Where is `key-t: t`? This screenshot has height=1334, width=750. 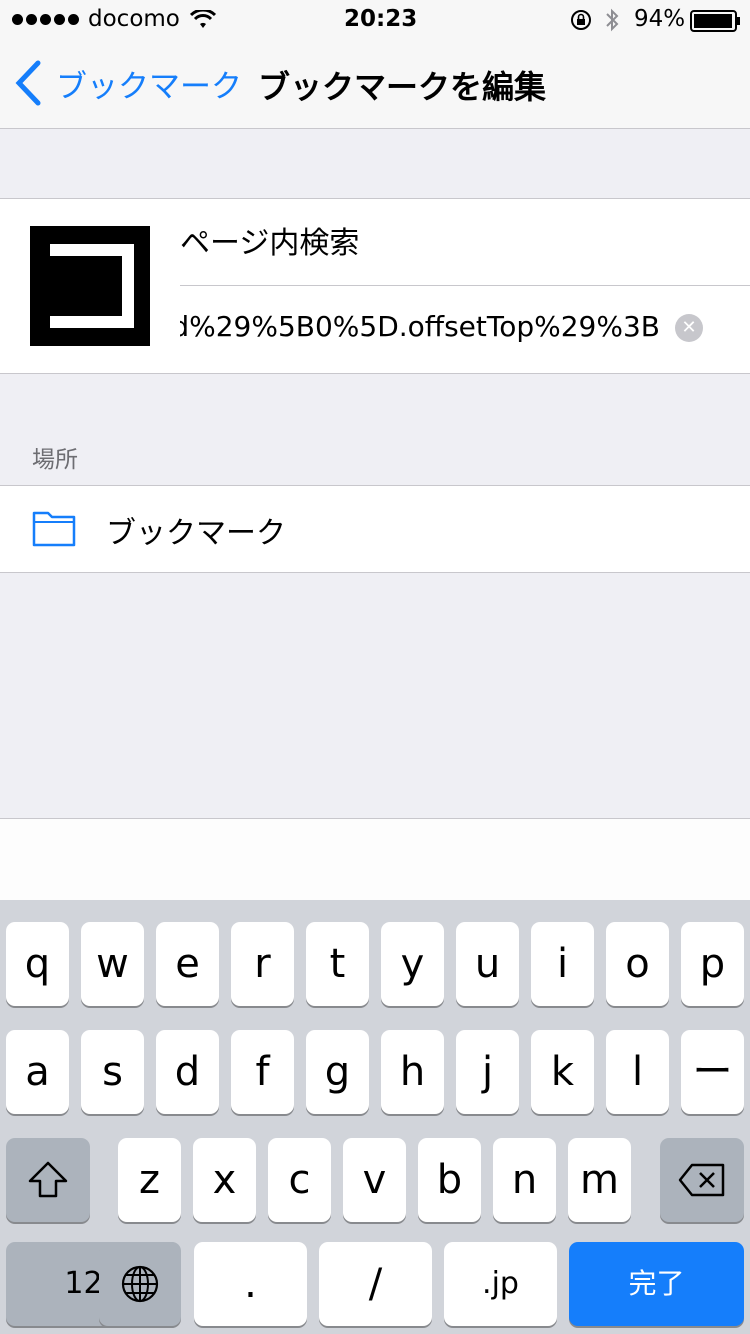 key-t: t is located at coordinates (337, 964).